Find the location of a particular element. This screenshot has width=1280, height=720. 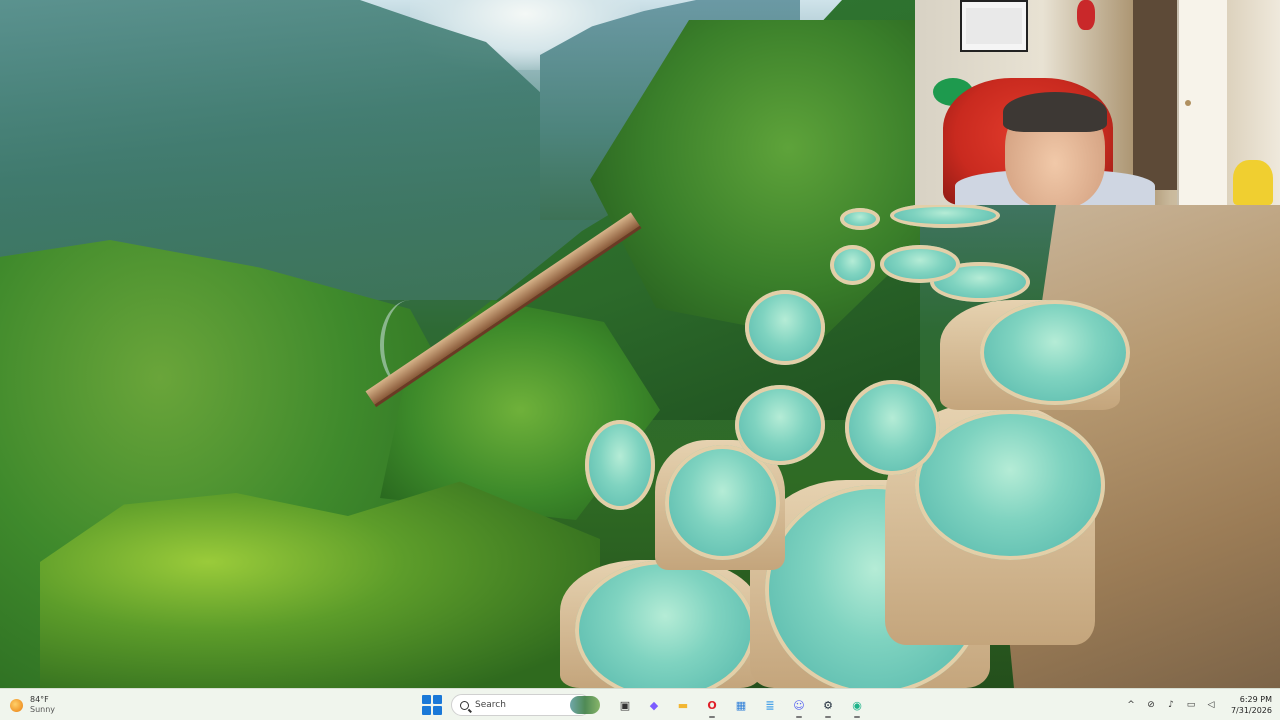

doorway is located at coordinates (1155, 95).